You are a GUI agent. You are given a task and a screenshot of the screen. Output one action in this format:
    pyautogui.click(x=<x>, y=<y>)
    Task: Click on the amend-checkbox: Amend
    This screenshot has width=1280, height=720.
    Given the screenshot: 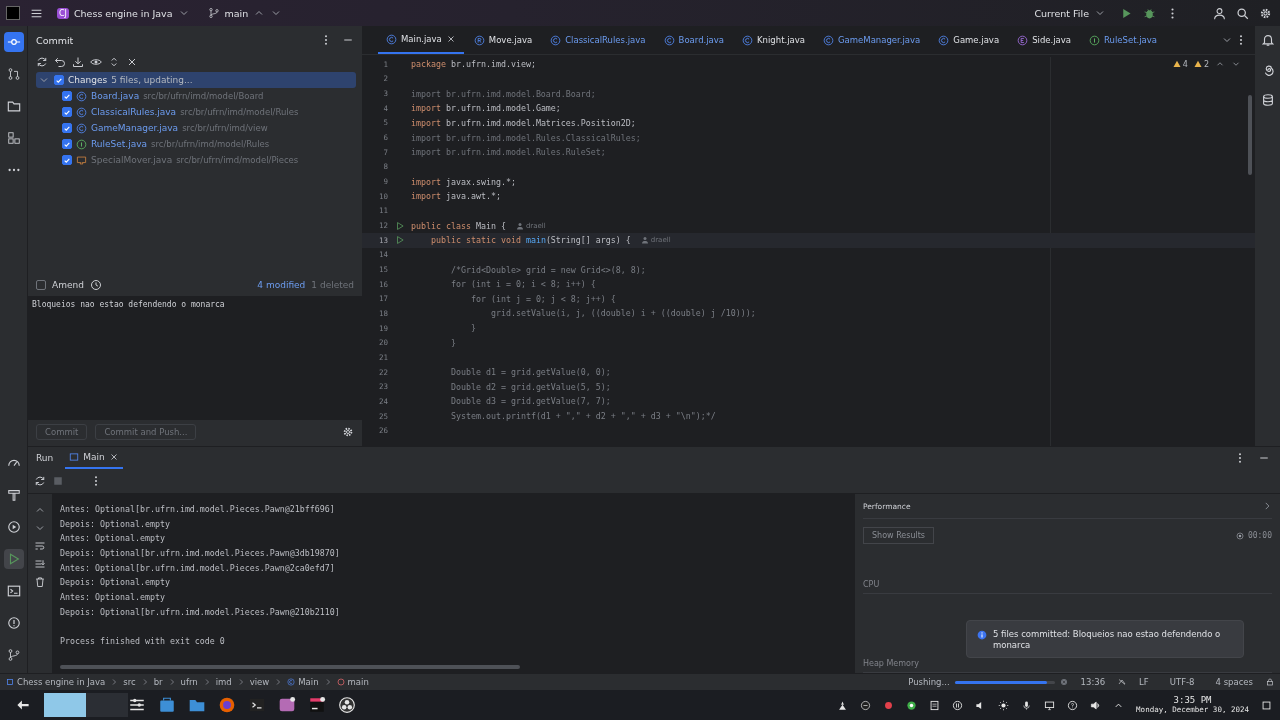 What is the action you would take?
    pyautogui.click(x=60, y=285)
    